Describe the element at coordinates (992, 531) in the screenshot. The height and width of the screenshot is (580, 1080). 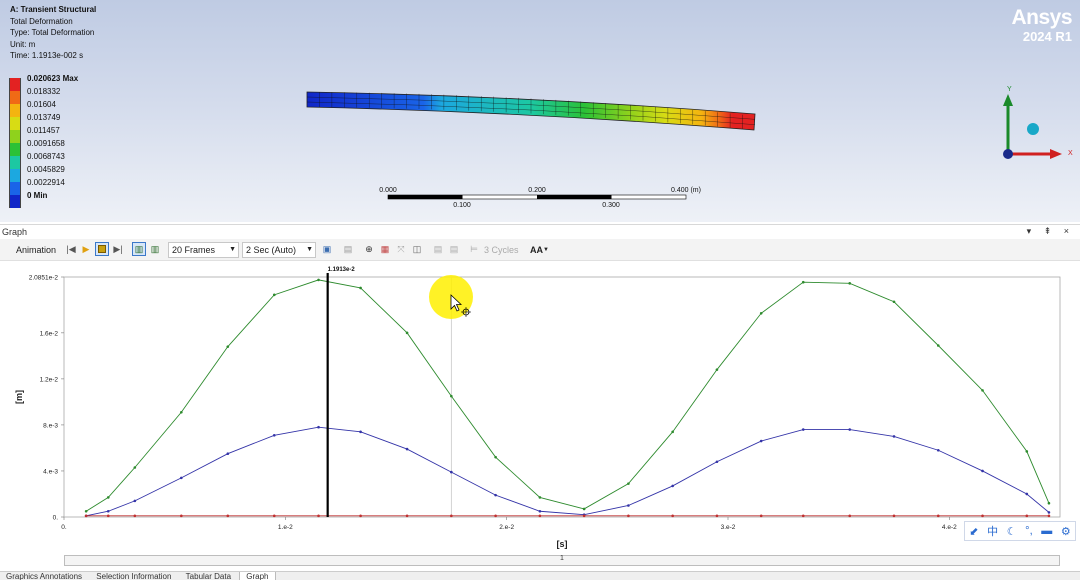
I see `chinese-input-icon: 中` at that location.